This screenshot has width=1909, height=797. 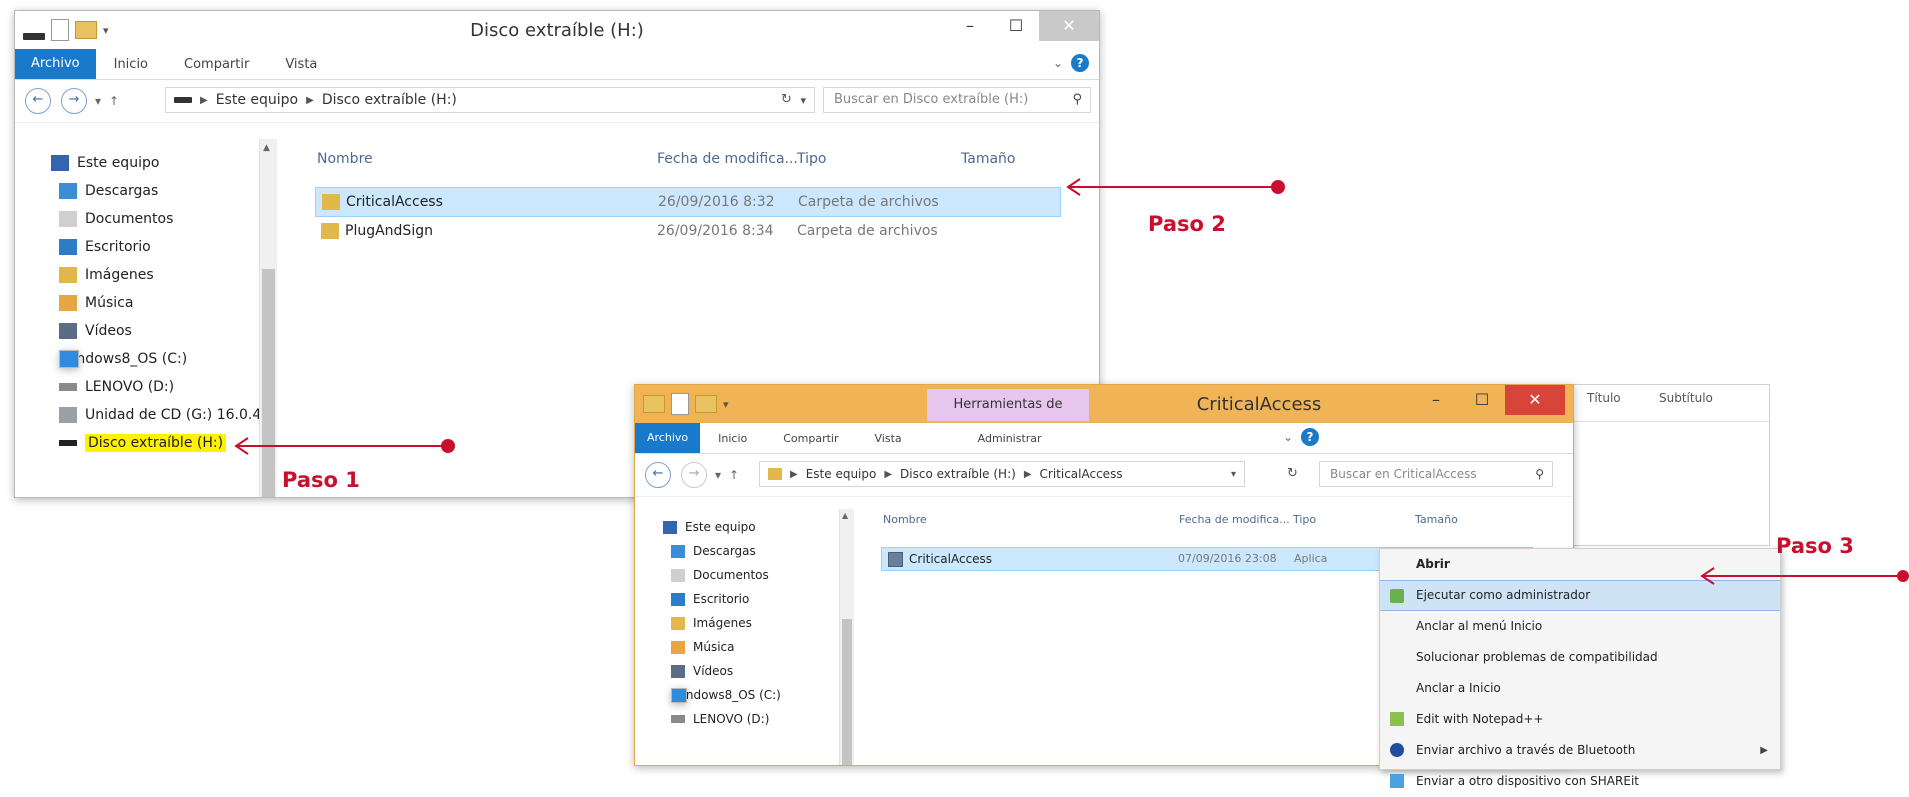 I want to click on annotation-step2: Paso 2, so click(x=1187, y=224).